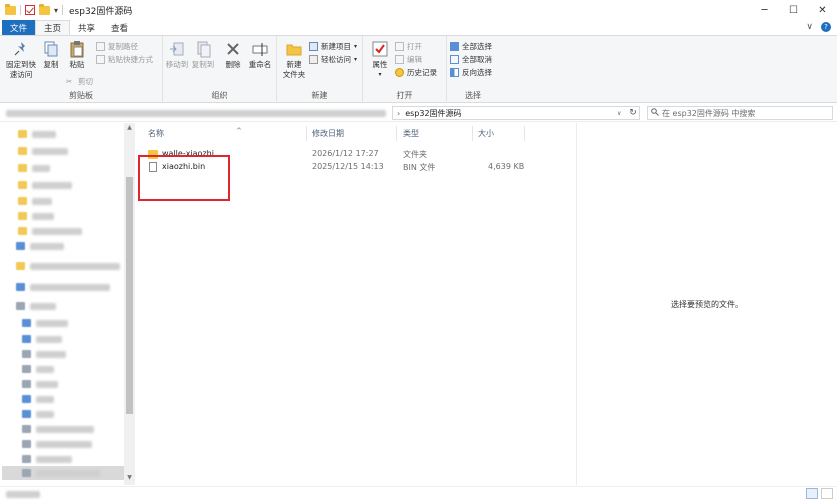 The width and height of the screenshot is (837, 500). Describe the element at coordinates (398, 113) in the screenshot. I see `breadcrumb-chevron-icon: ›` at that location.